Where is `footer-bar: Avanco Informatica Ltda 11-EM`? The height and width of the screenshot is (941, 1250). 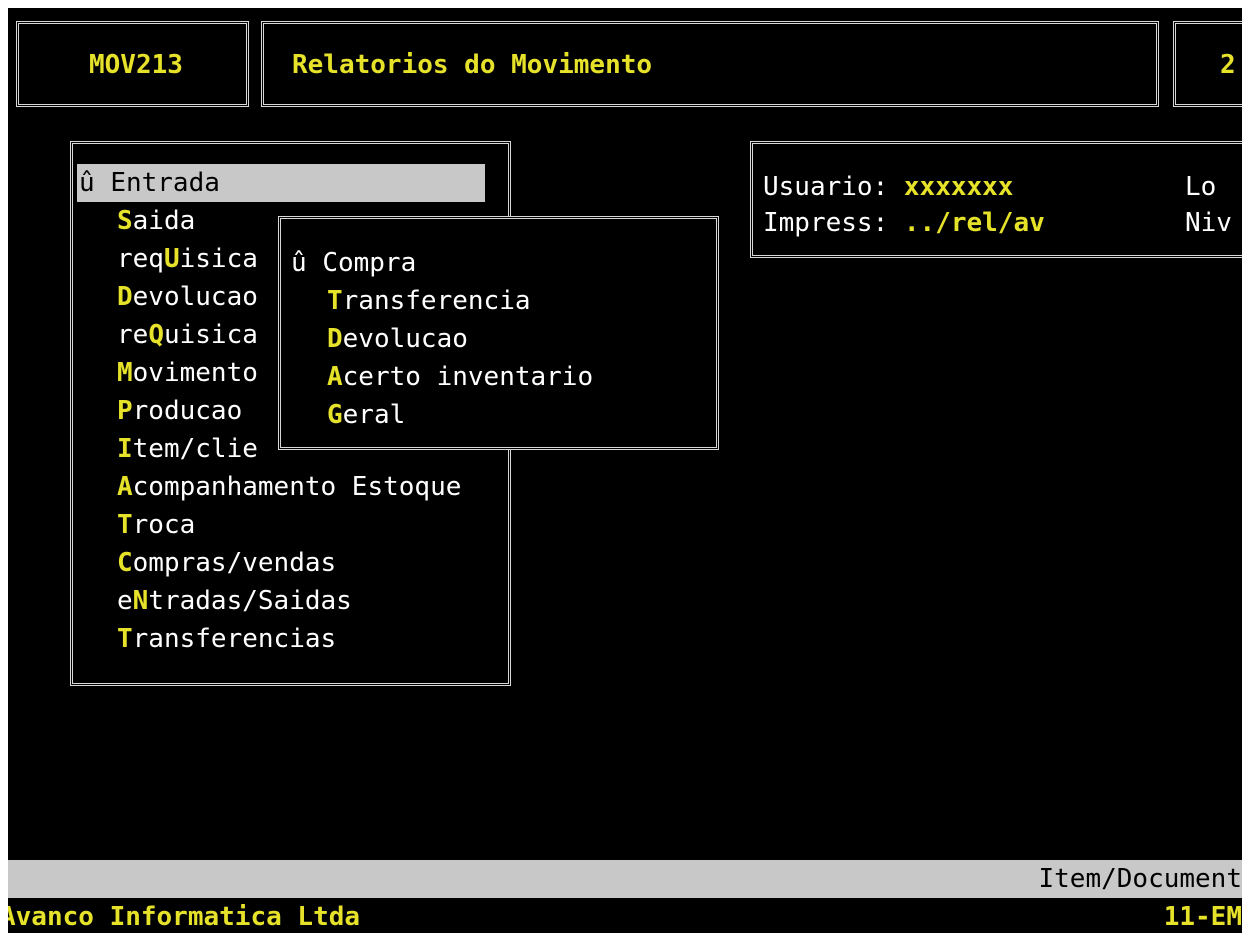
footer-bar: Avanco Informatica Ltda 11-EM is located at coordinates (625, 915).